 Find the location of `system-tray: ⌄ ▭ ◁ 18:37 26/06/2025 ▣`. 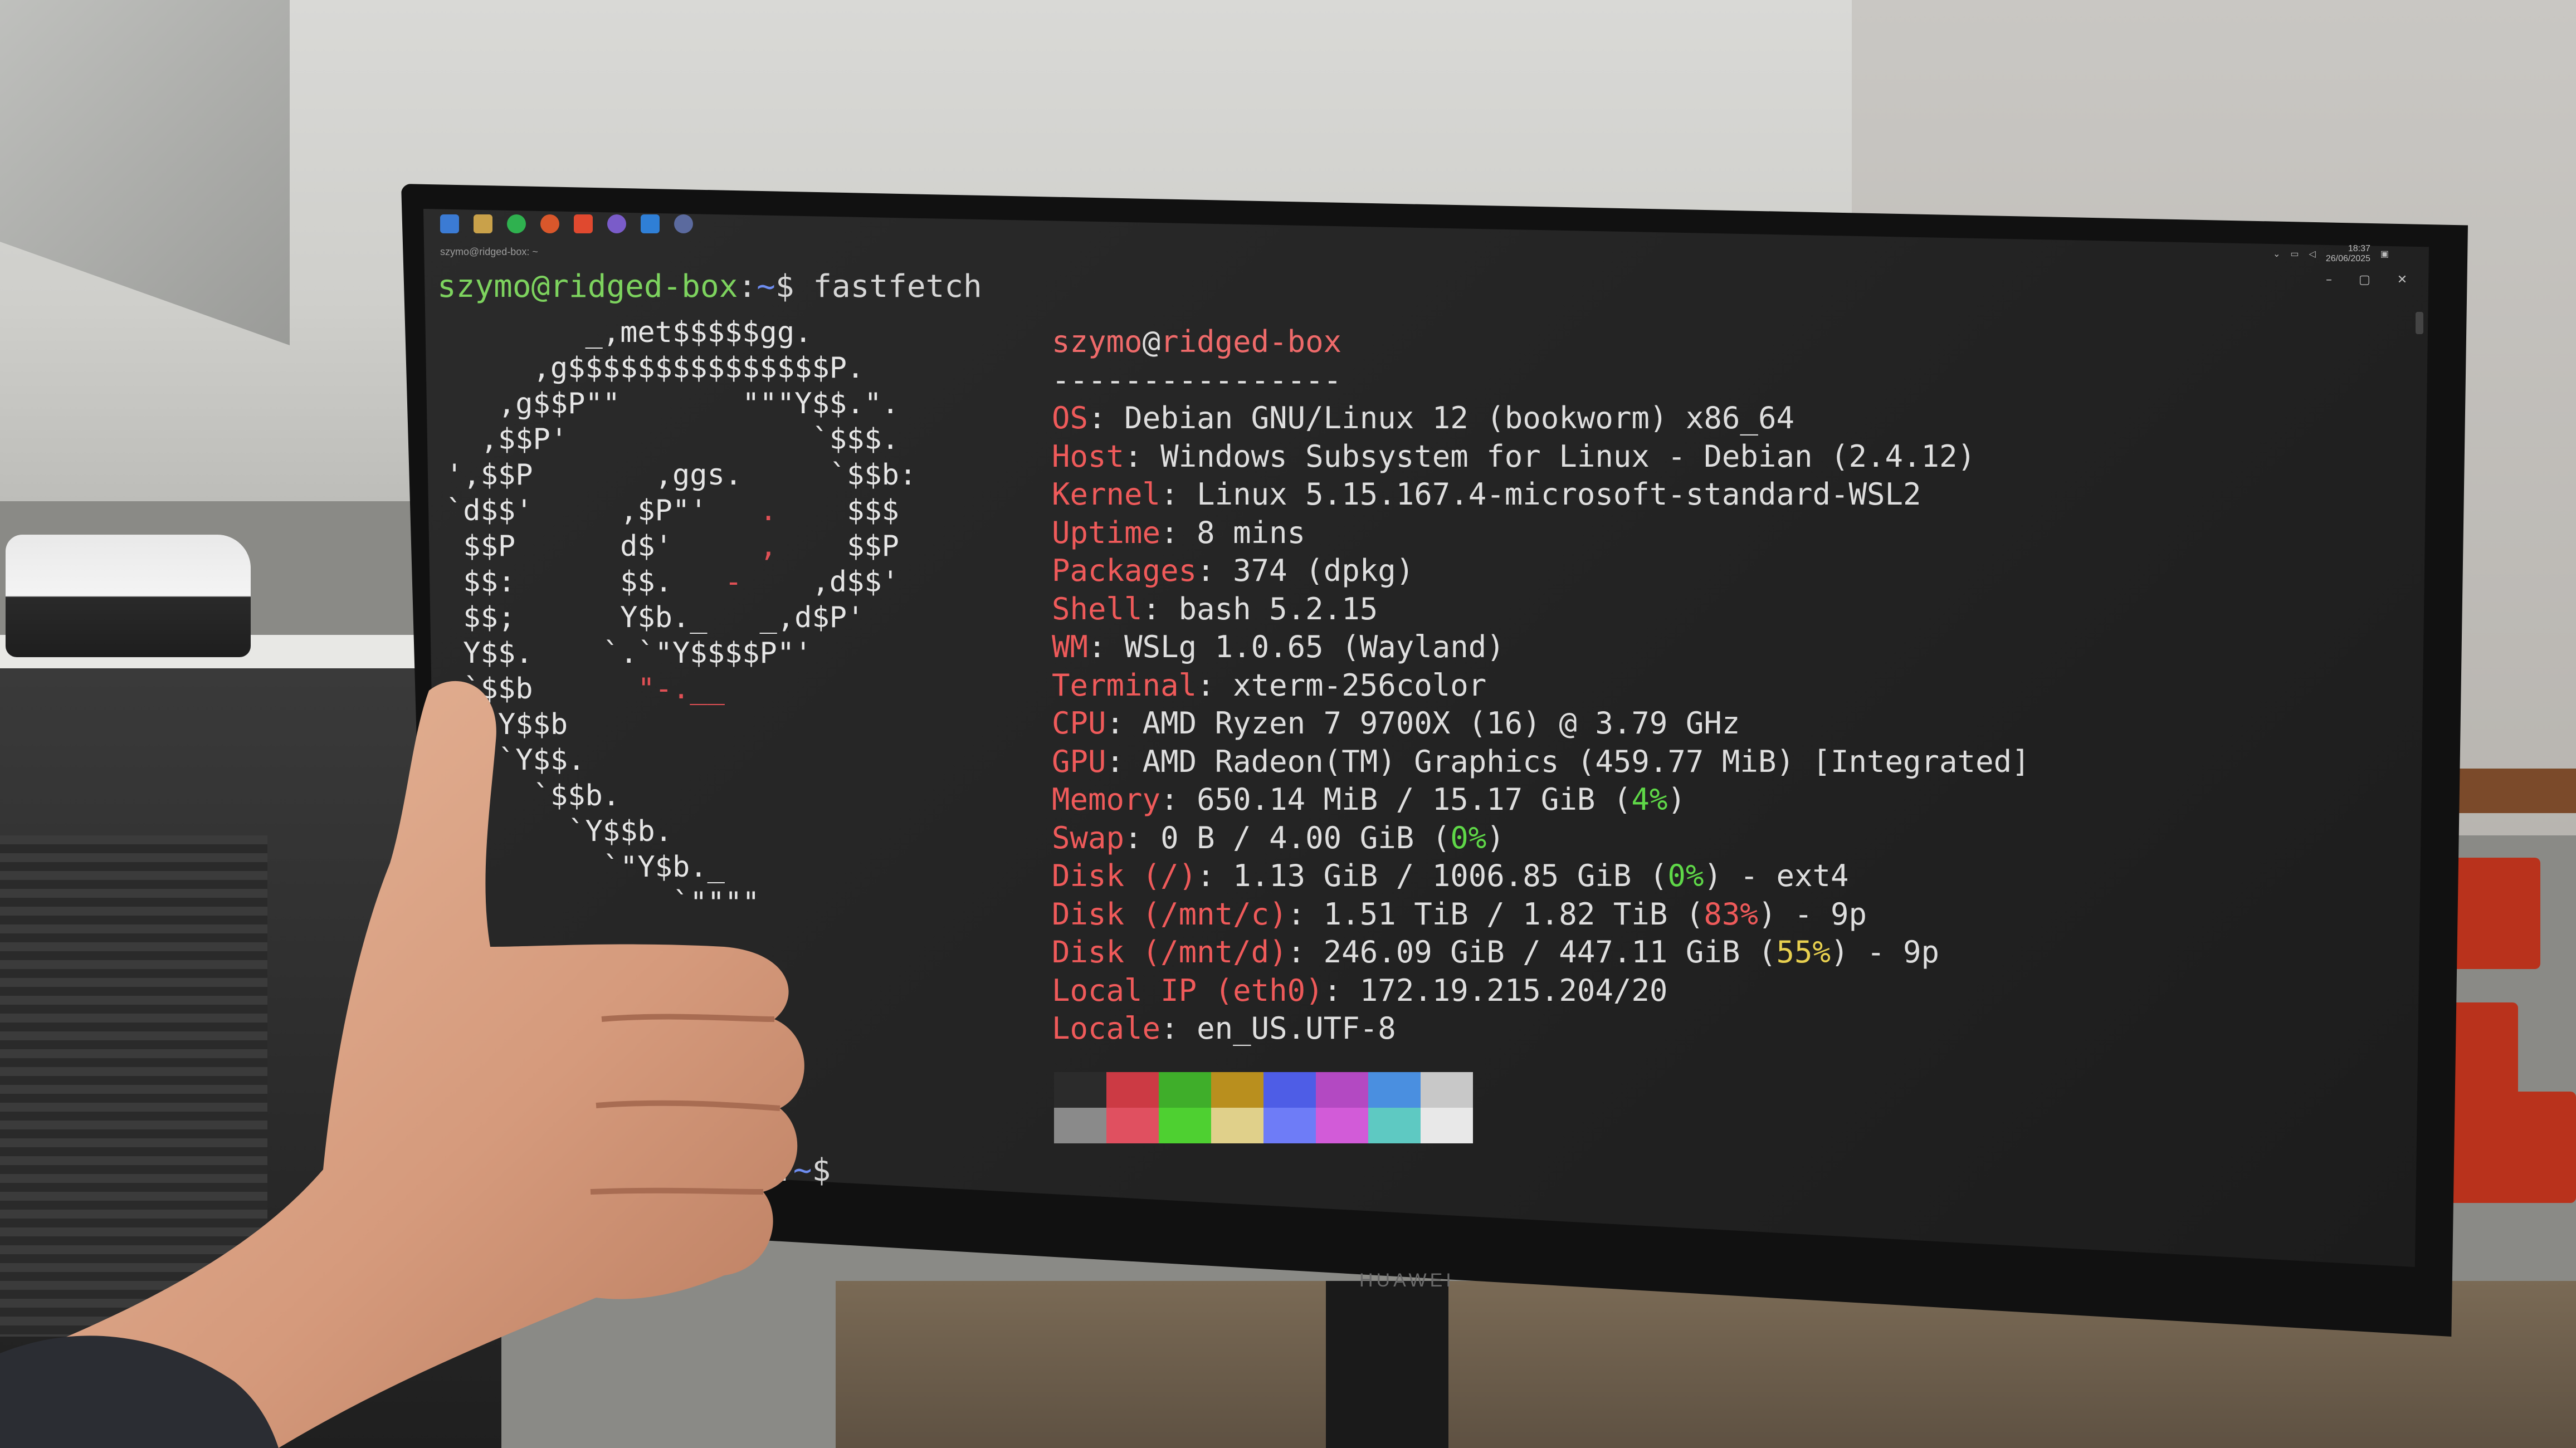

system-tray: ⌄ ▭ ◁ 18:37 26/06/2025 ▣ is located at coordinates (2331, 254).